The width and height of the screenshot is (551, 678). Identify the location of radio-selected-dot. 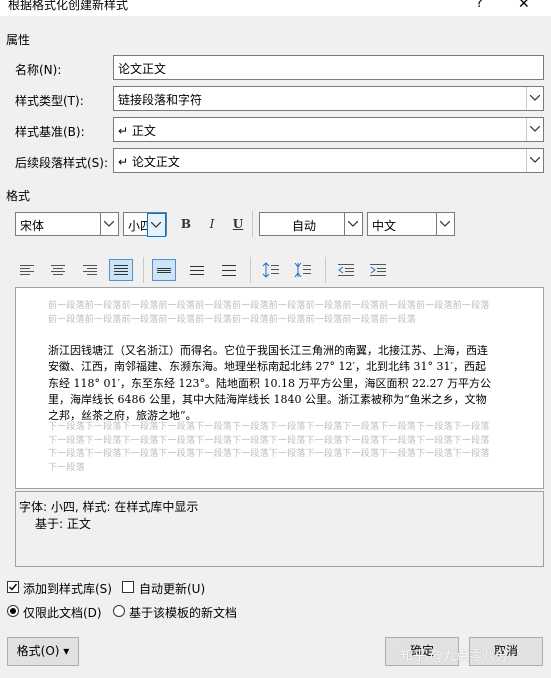
(13, 611).